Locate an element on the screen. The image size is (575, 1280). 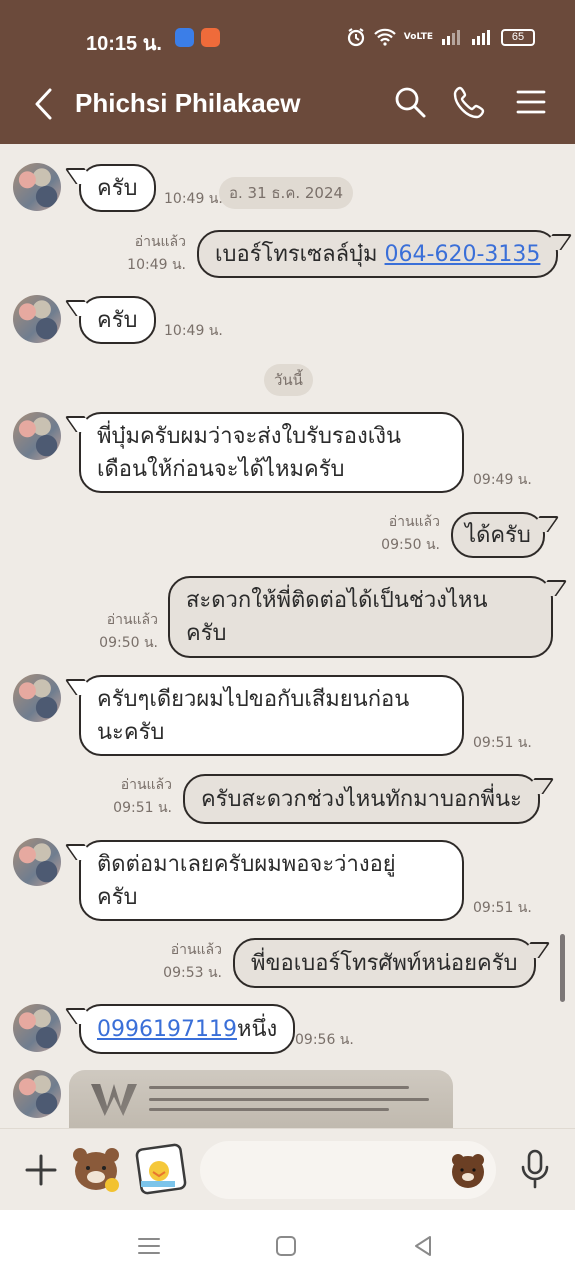
battery-icon: 65 is located at coordinates (518, 37).